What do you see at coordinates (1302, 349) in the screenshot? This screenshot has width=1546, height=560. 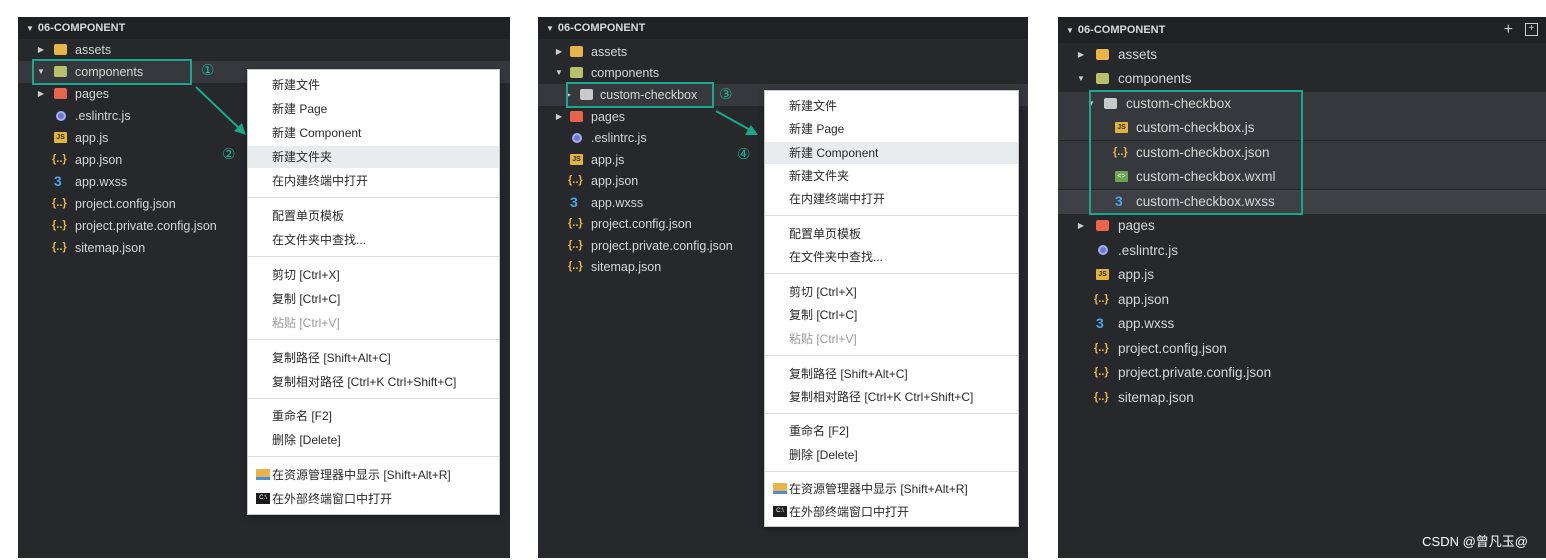 I see `tree-item-project-config: {..} project.config.json` at bounding box center [1302, 349].